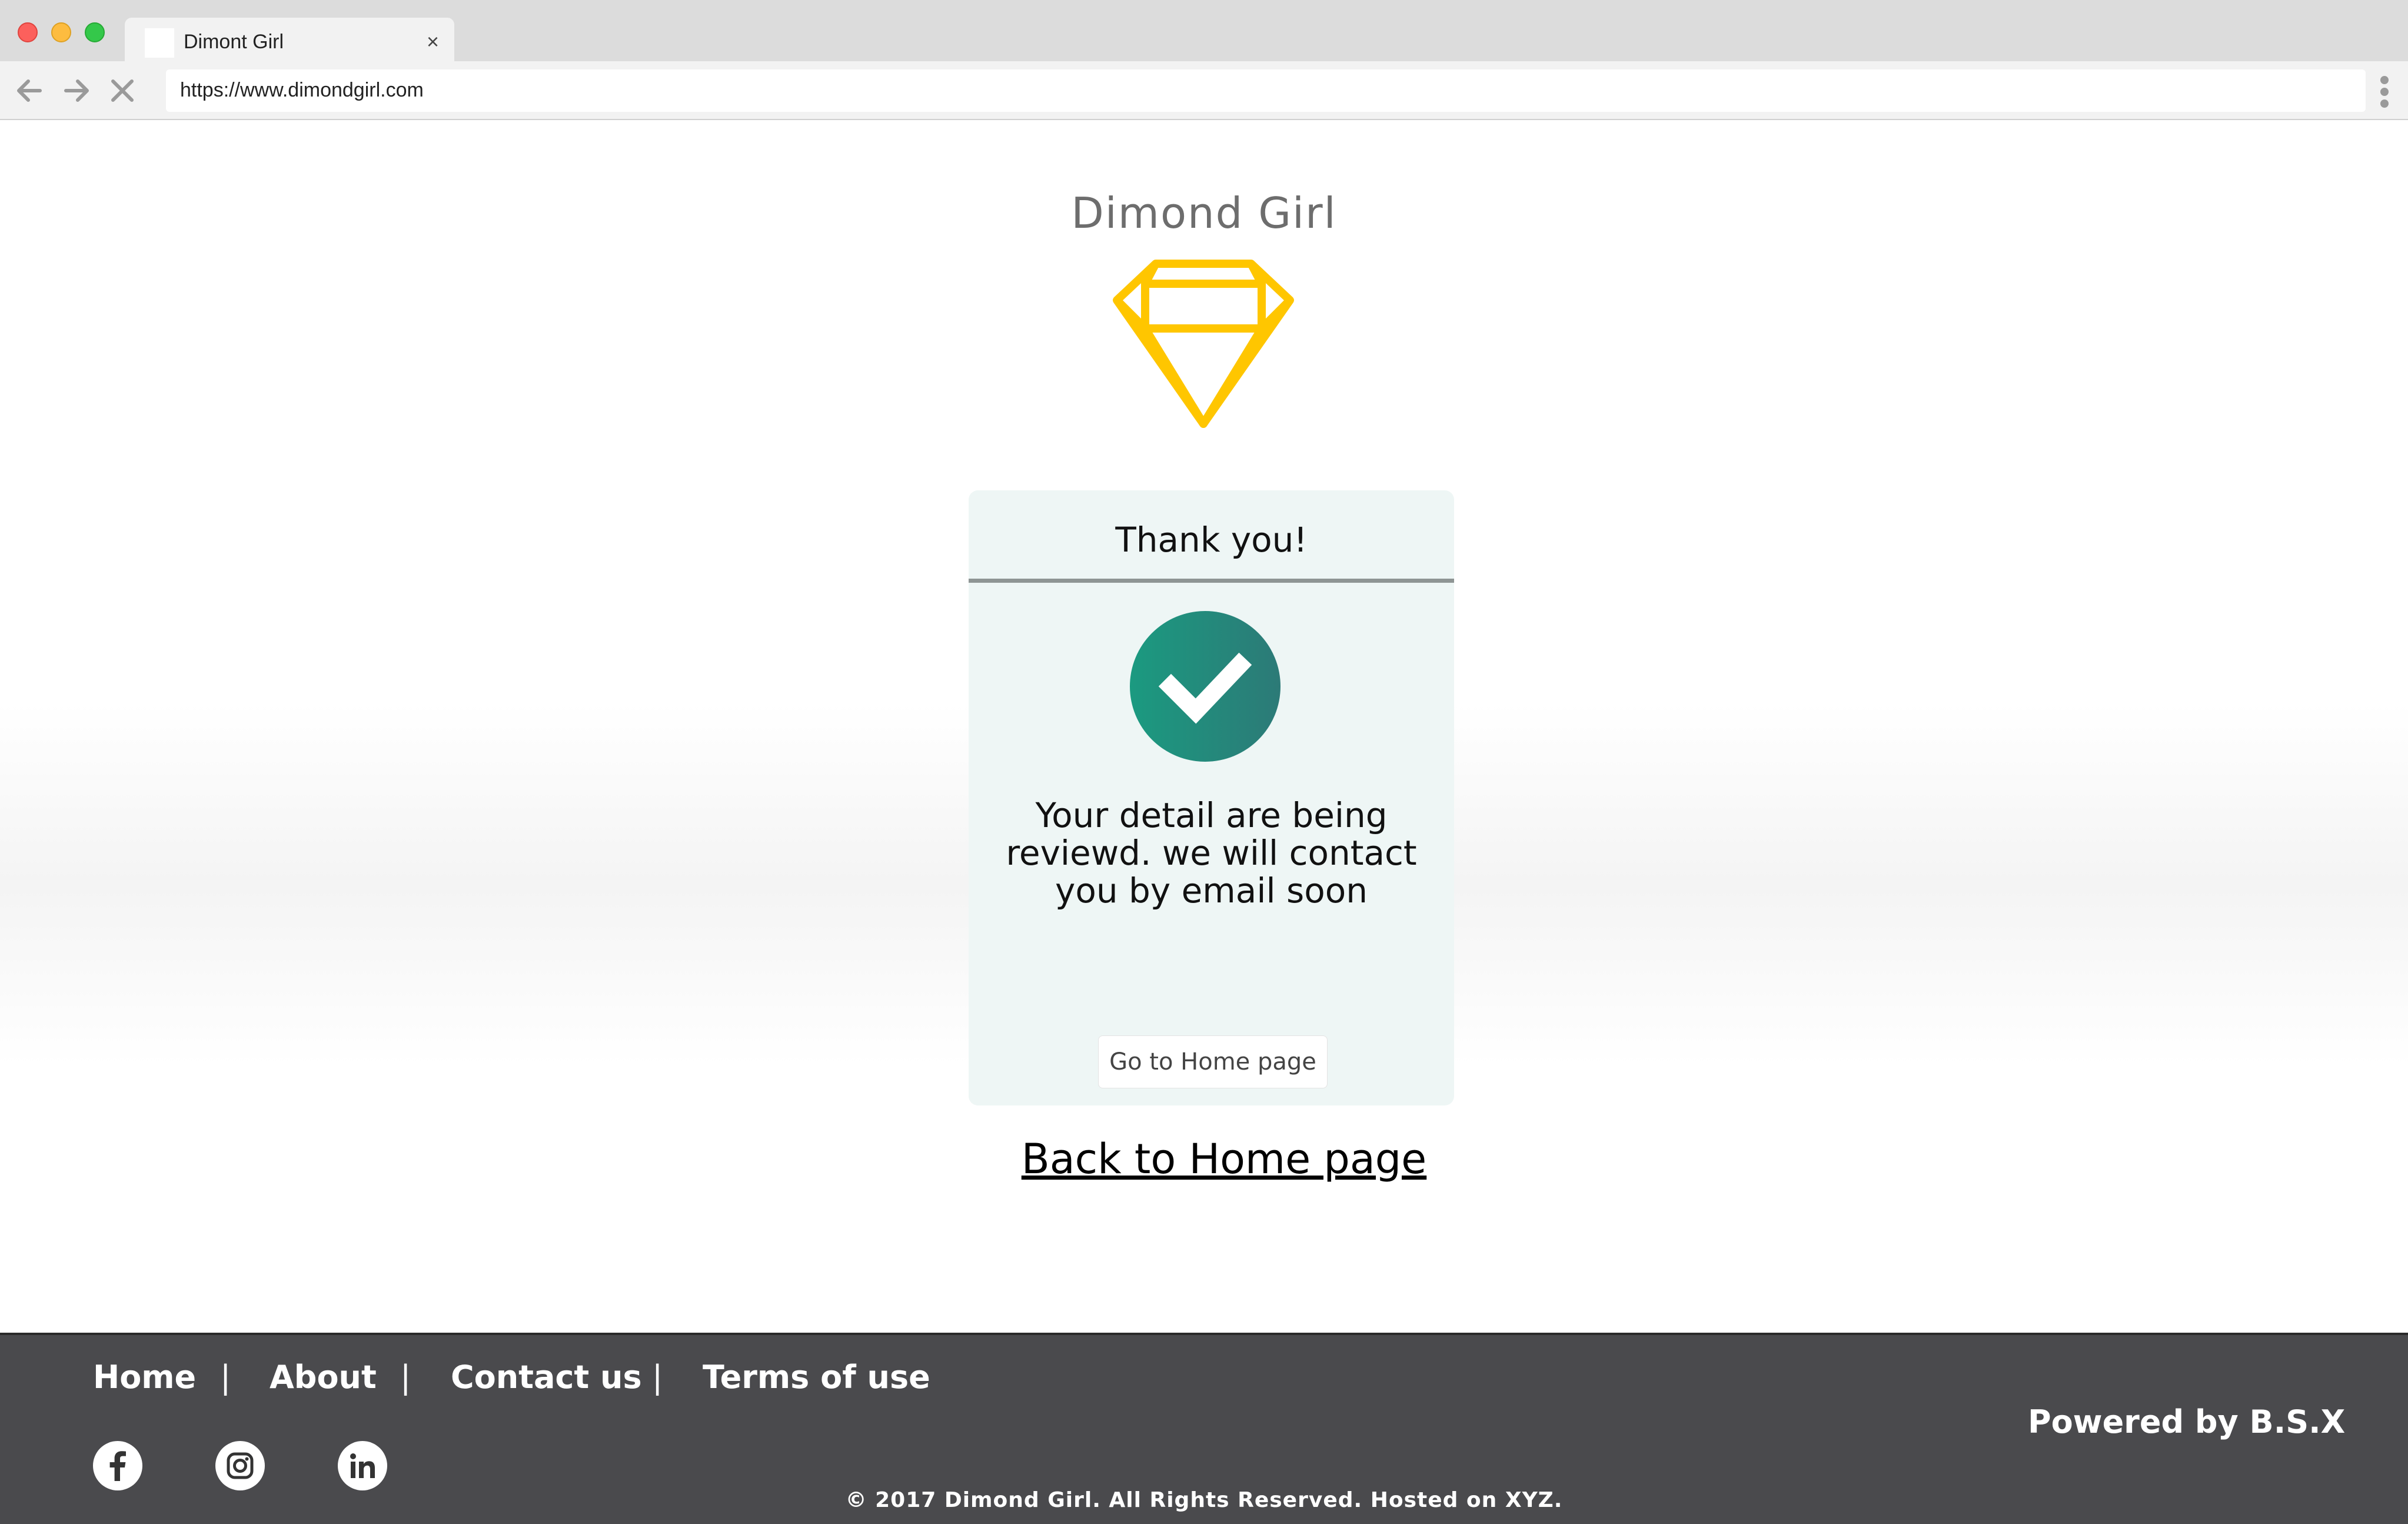  Describe the element at coordinates (546, 1377) in the screenshot. I see `footer-link-contact: Contact us` at that location.